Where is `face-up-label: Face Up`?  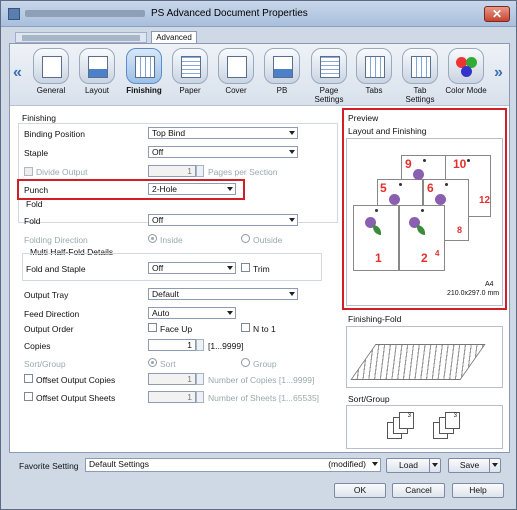 face-up-label: Face Up is located at coordinates (176, 329).